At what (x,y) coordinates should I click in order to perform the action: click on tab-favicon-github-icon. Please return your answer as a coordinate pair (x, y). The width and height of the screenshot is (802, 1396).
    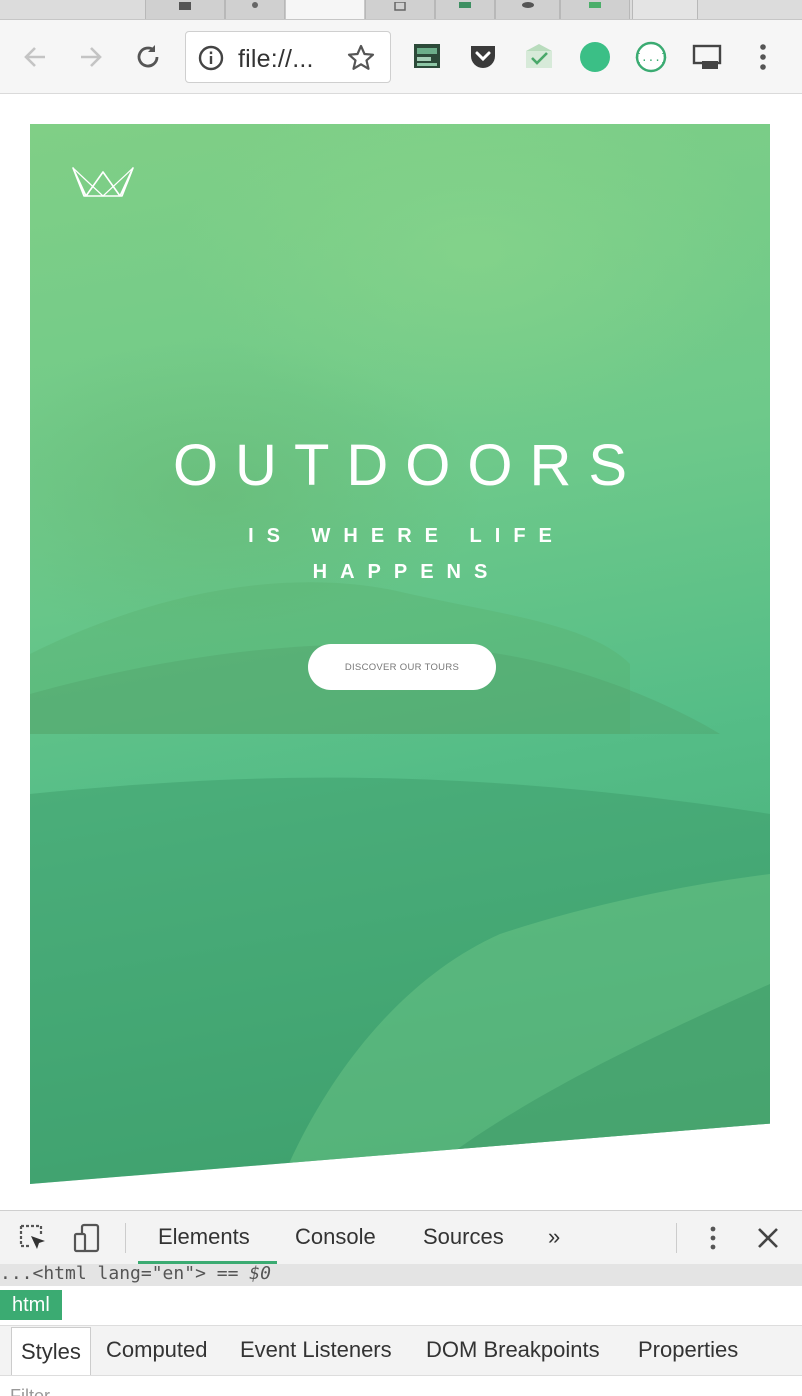
    Looking at the image, I should click on (527, 5).